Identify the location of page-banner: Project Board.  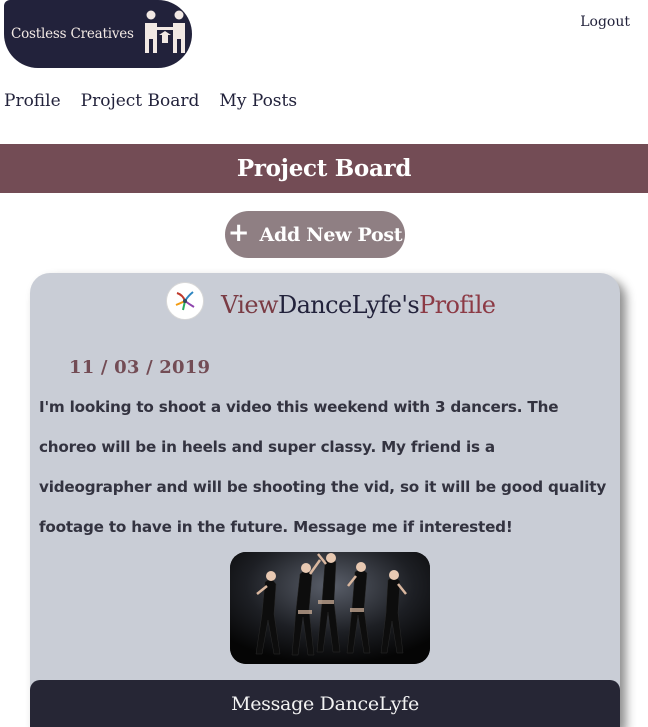
(324, 168).